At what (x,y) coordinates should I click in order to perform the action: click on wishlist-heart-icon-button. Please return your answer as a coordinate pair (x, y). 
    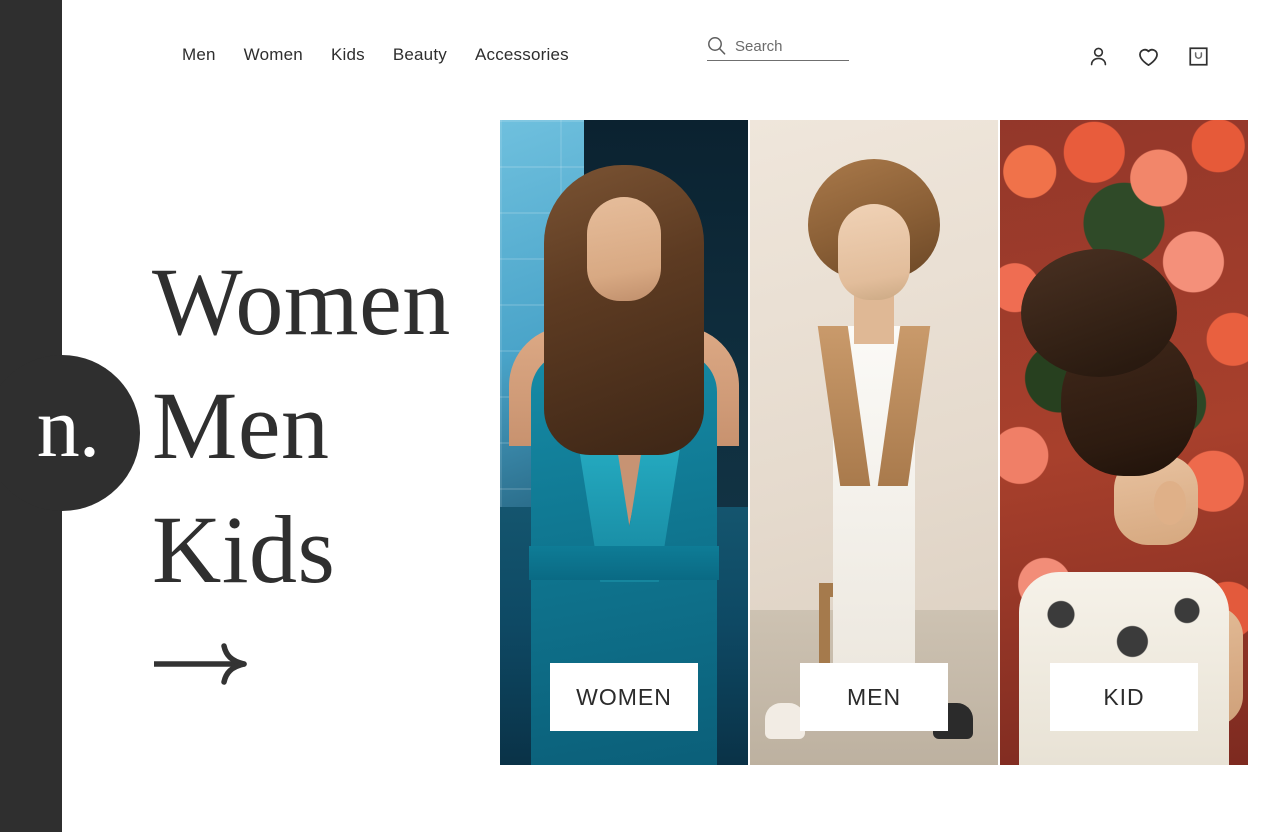
    Looking at the image, I should click on (1148, 56).